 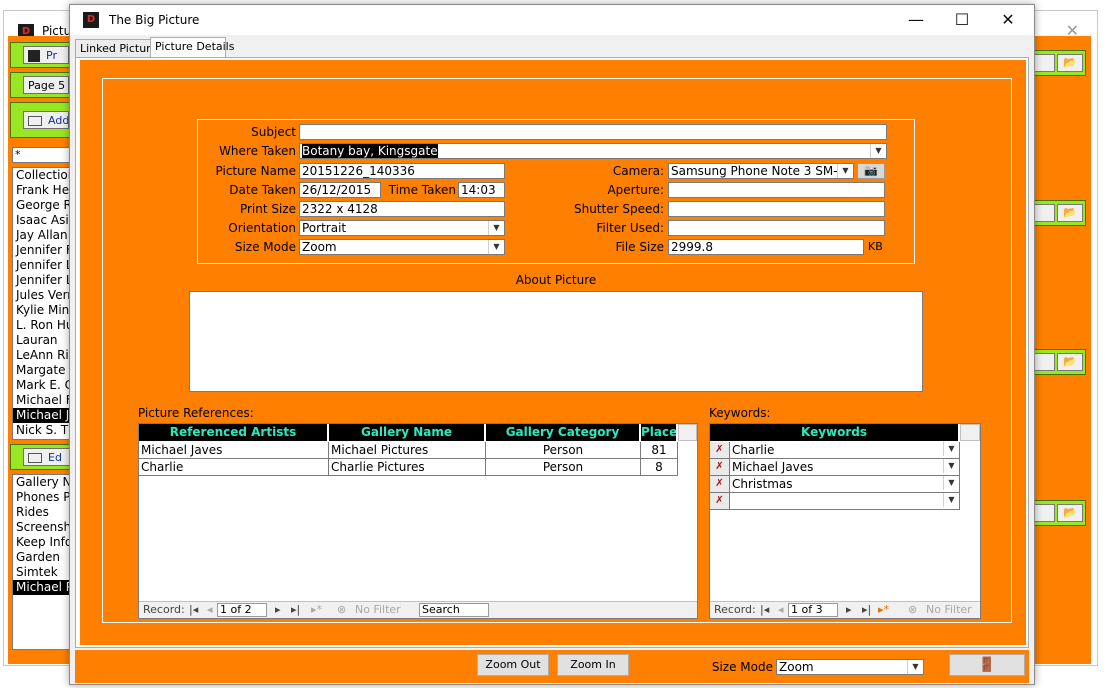 What do you see at coordinates (402, 171) in the screenshot?
I see `picture-name-input: 20151226_140336` at bounding box center [402, 171].